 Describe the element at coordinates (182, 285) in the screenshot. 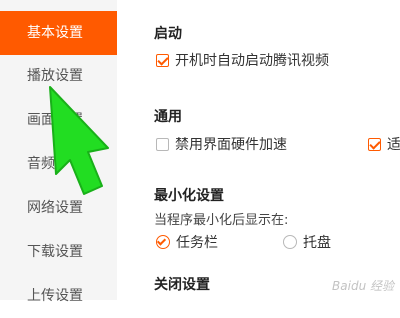

I see `section-title-close: 关闭设置` at that location.